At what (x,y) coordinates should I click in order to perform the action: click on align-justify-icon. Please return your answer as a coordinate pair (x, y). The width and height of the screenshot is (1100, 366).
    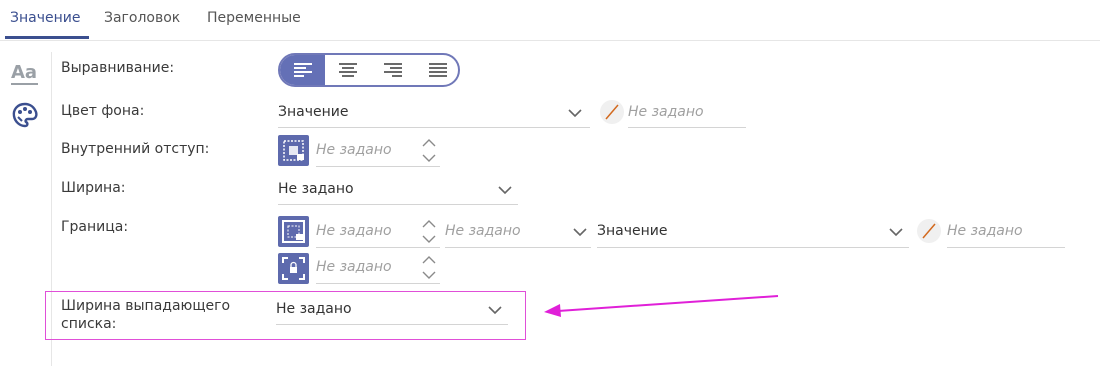
    Looking at the image, I should click on (437, 70).